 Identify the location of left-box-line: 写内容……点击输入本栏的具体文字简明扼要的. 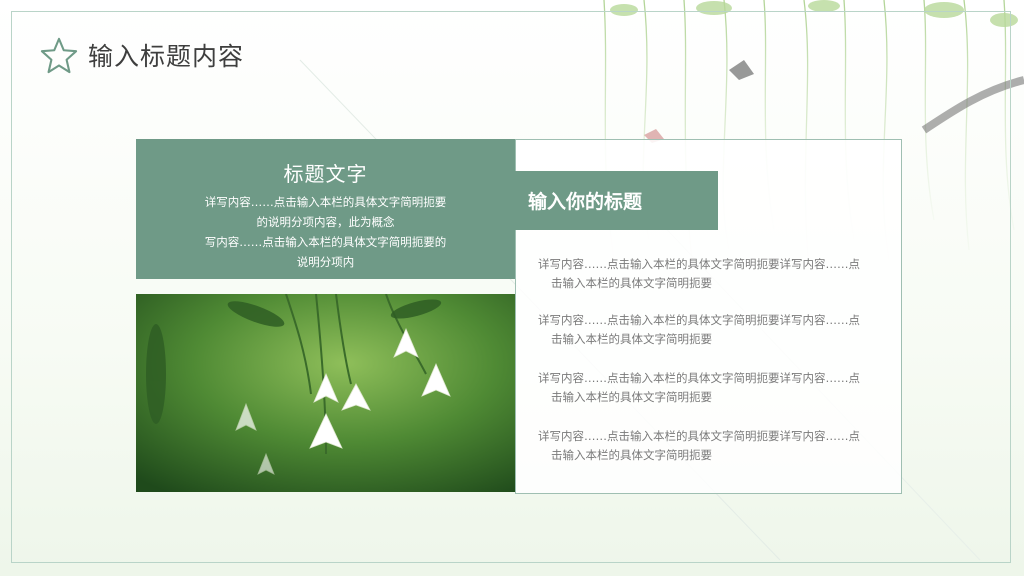
(325, 242).